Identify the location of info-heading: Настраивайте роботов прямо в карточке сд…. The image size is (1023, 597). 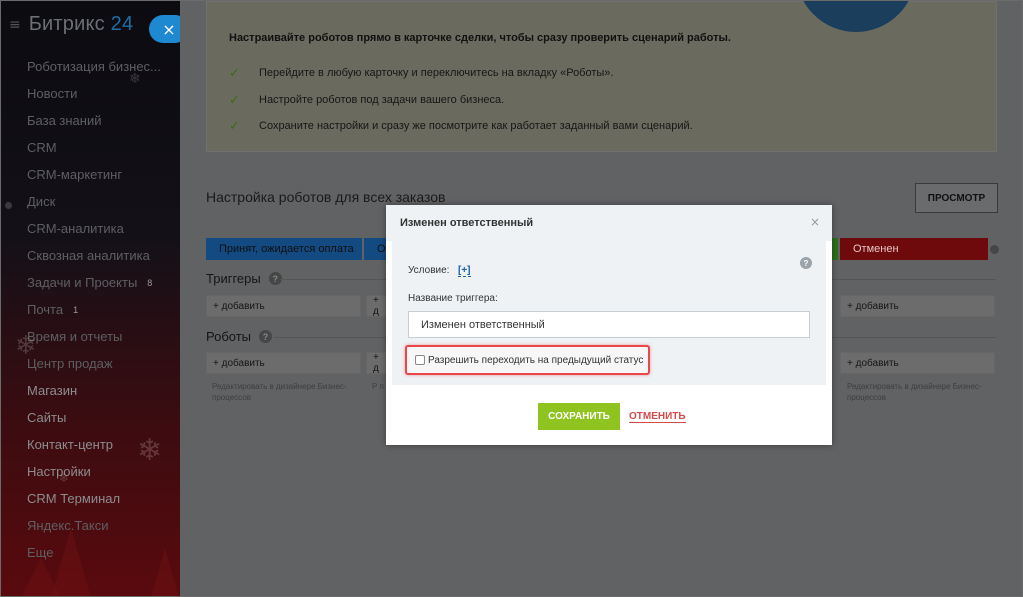
(480, 38).